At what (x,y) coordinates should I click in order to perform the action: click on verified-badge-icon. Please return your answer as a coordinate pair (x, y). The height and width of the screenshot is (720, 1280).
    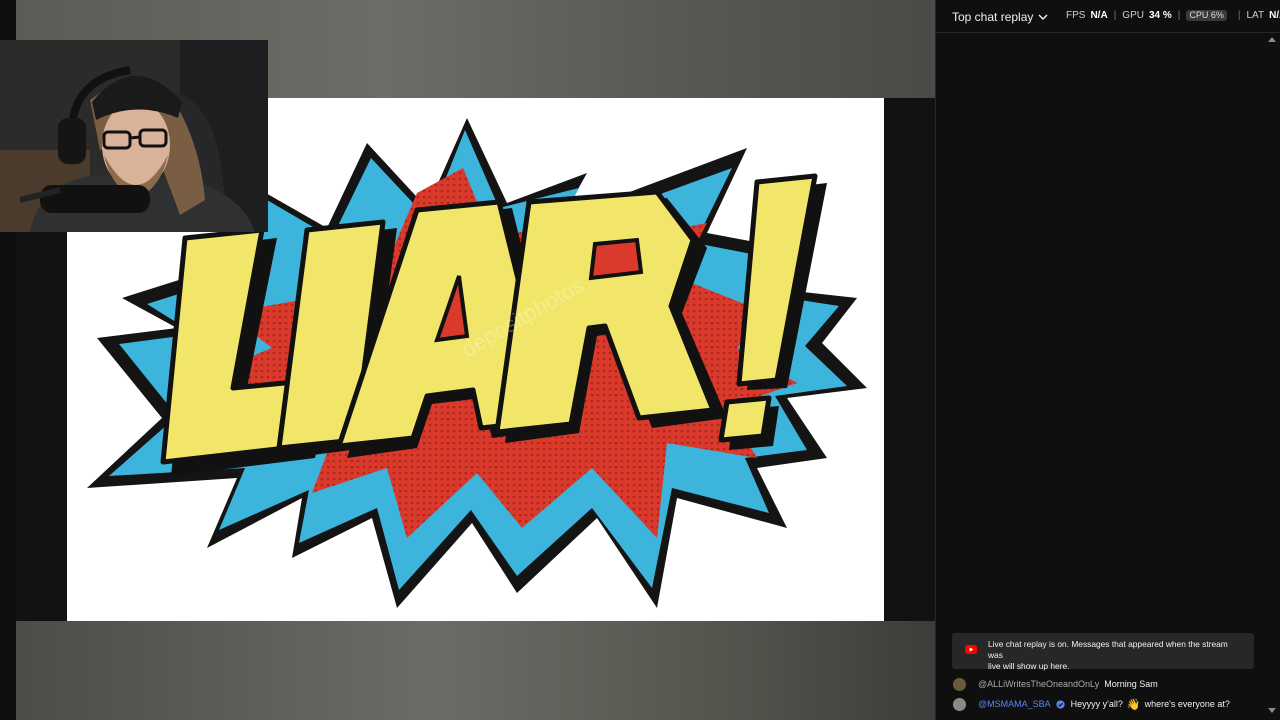
    Looking at the image, I should click on (1060, 704).